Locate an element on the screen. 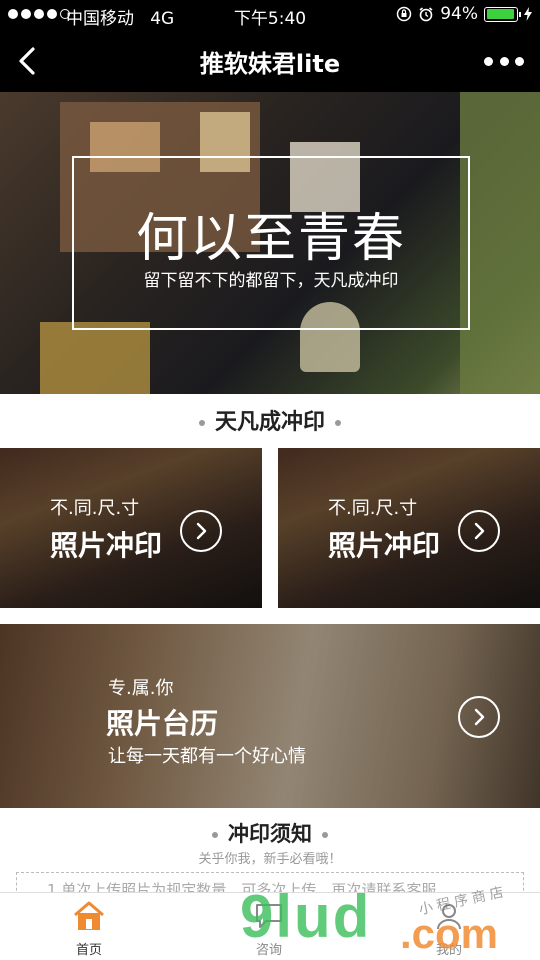  more-menu-button is located at coordinates (504, 61).